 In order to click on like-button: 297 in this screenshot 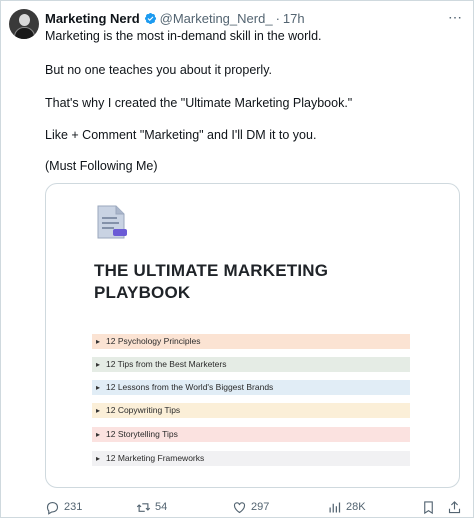, I will do `click(250, 507)`.